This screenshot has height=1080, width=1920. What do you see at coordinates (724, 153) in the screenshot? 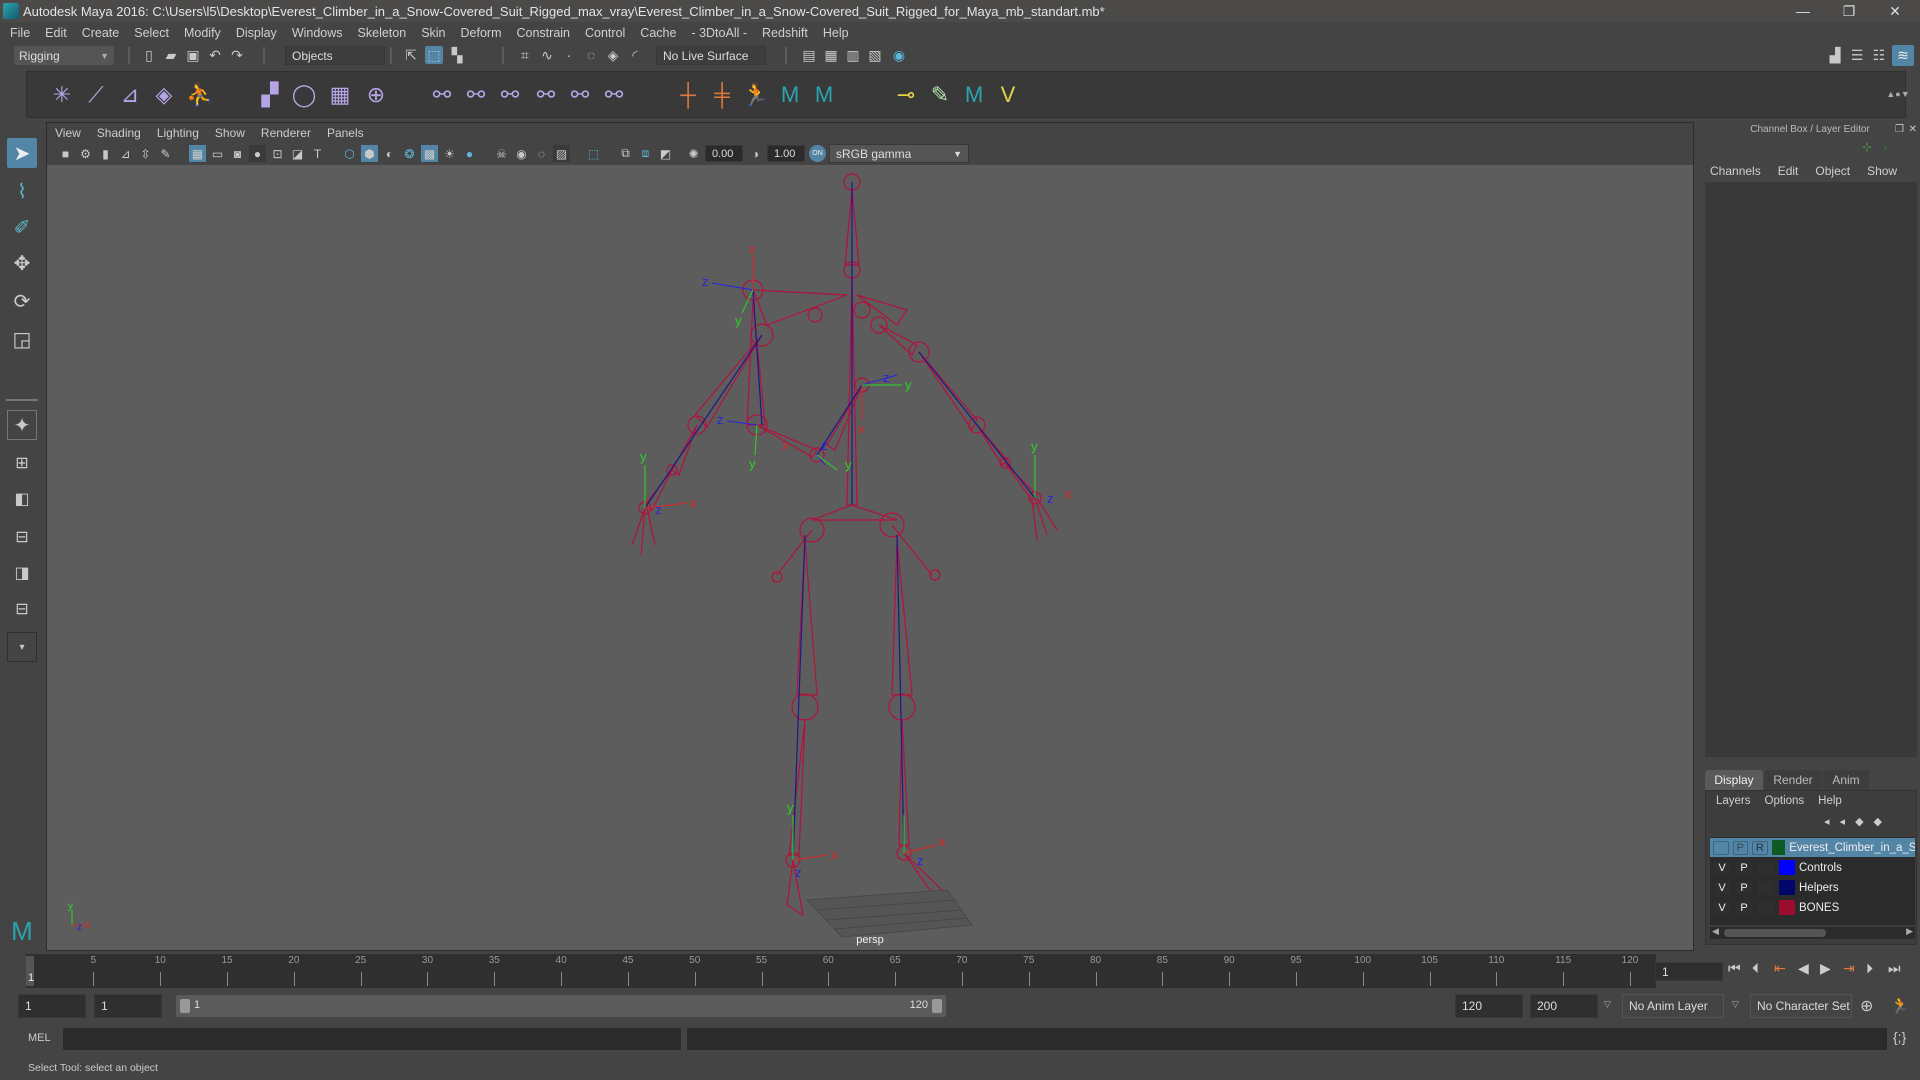
I see `exposure-field: 0.00` at bounding box center [724, 153].